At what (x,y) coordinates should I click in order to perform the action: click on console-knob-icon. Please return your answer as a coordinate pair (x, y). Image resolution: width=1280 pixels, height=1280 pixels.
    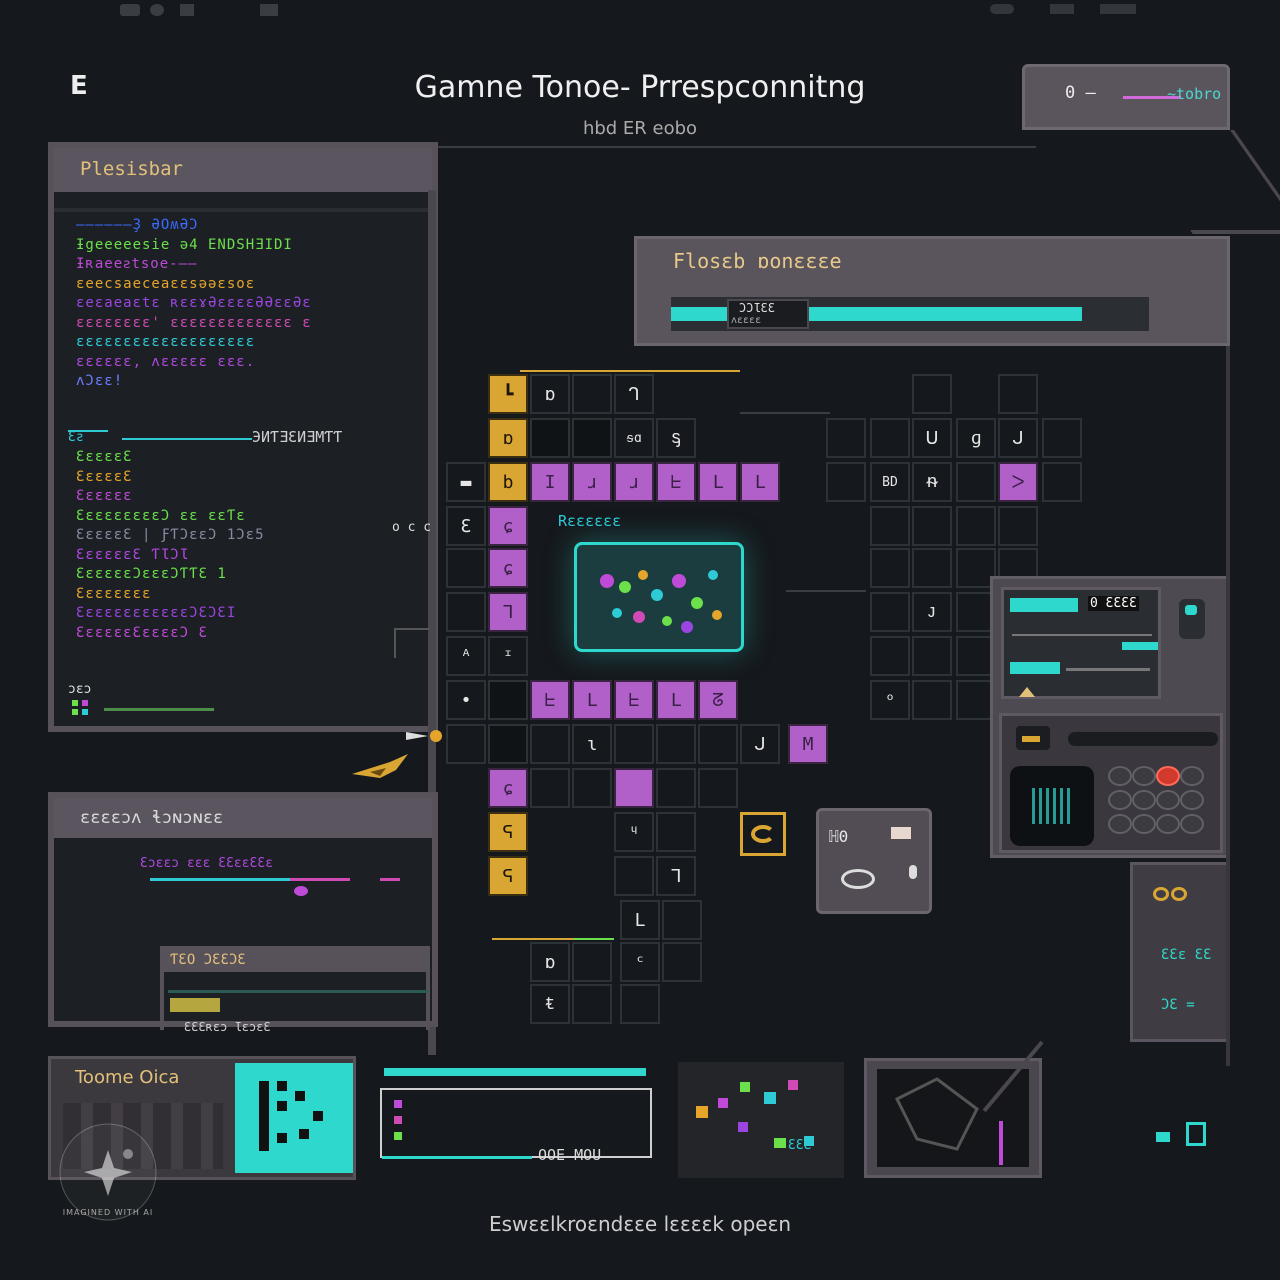
    Looking at the image, I should click on (1192, 619).